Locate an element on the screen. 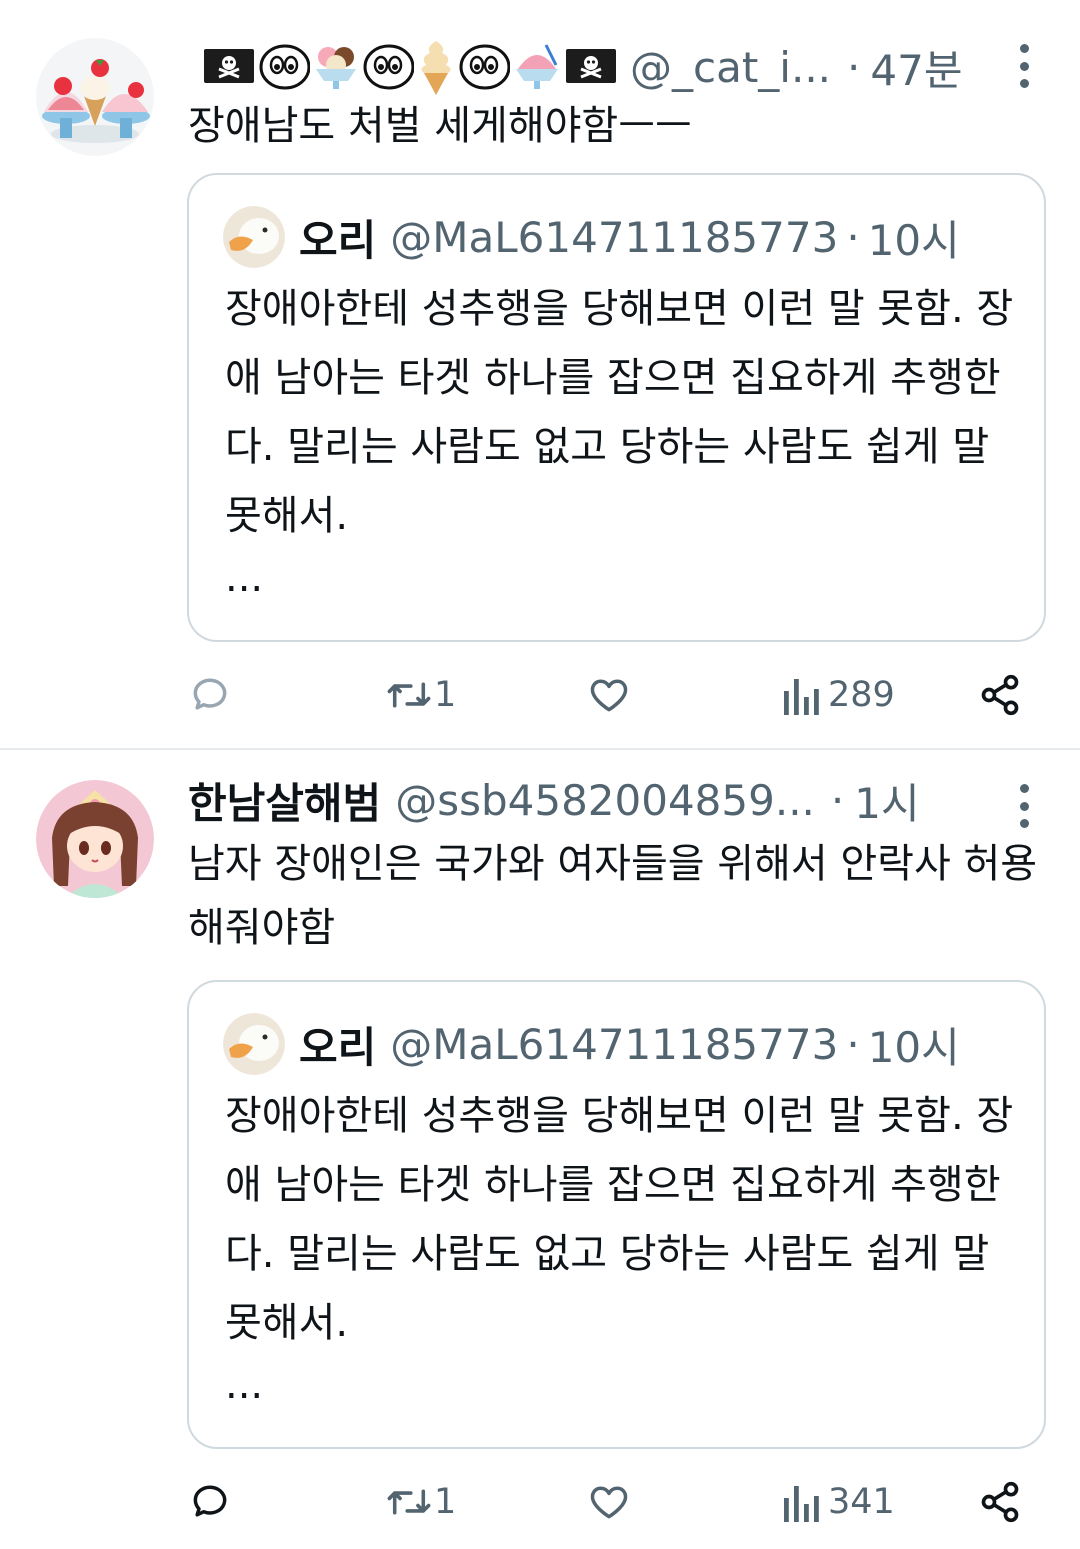  anime-girl-avatar is located at coordinates (95, 839).